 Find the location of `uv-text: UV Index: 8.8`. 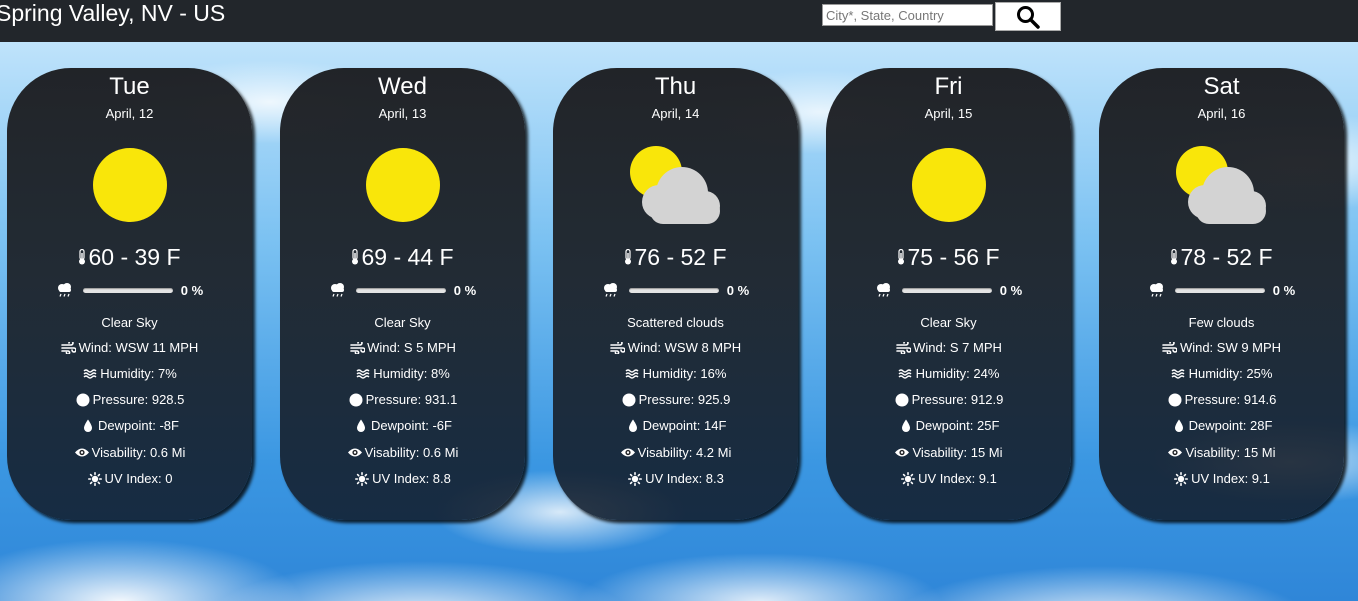

uv-text: UV Index: 8.8 is located at coordinates (411, 478).